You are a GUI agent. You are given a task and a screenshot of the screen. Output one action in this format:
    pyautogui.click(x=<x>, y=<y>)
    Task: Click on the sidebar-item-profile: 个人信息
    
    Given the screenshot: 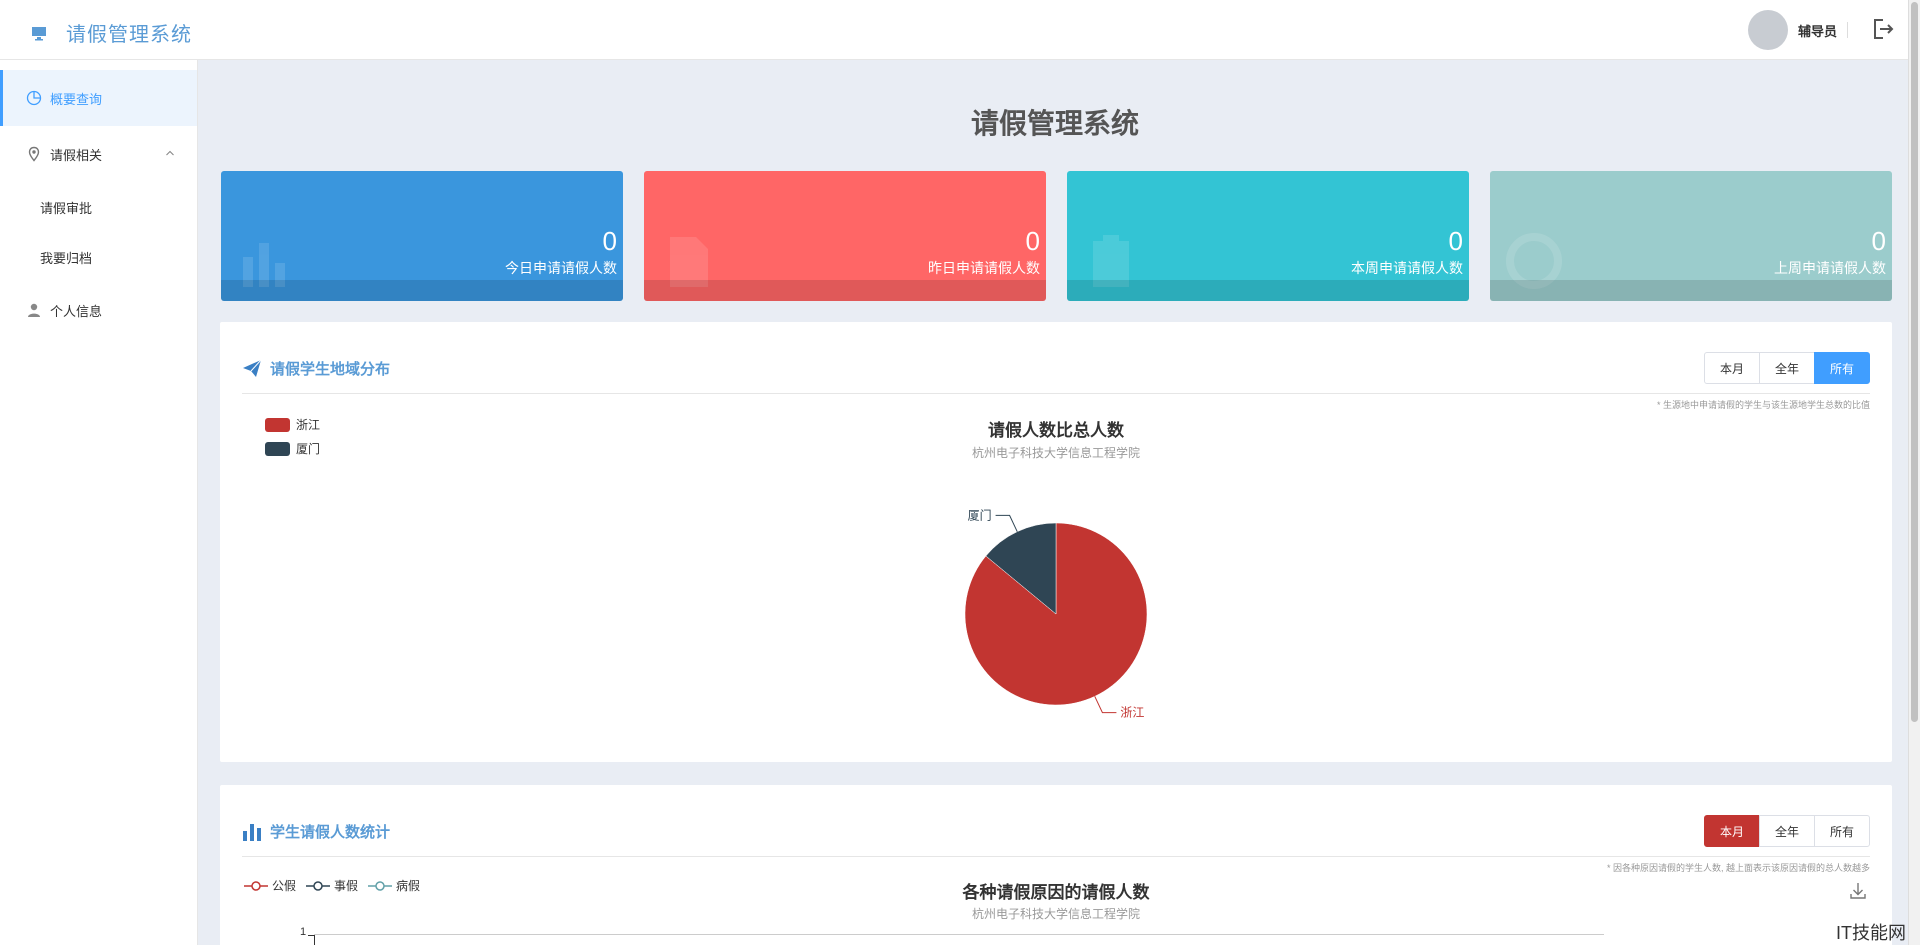 What is the action you would take?
    pyautogui.click(x=98, y=310)
    